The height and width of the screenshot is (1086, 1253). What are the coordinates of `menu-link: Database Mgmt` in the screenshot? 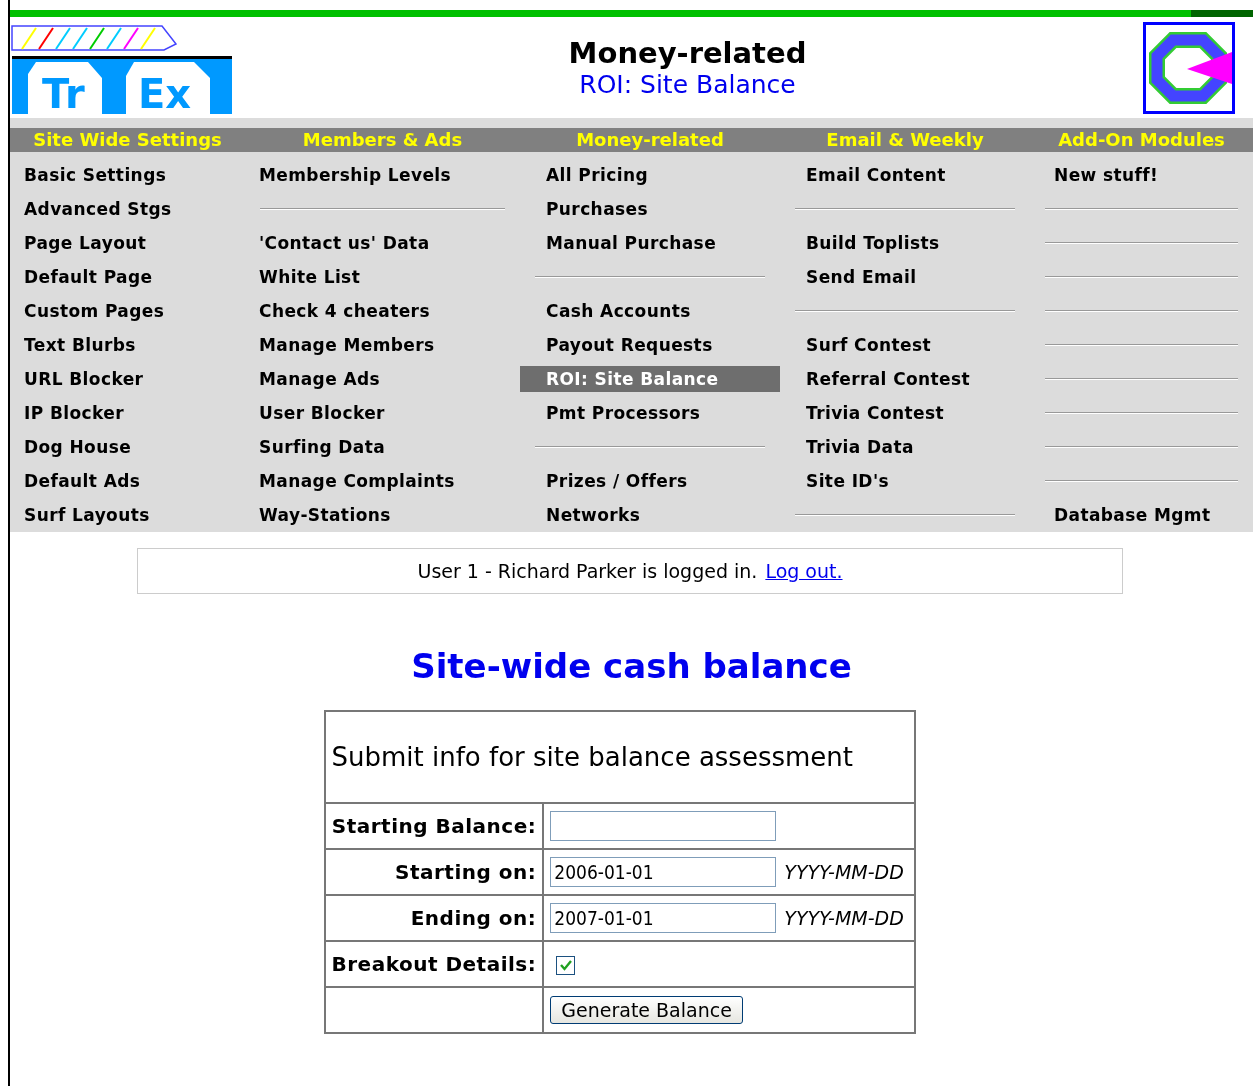 It's located at (1141, 515).